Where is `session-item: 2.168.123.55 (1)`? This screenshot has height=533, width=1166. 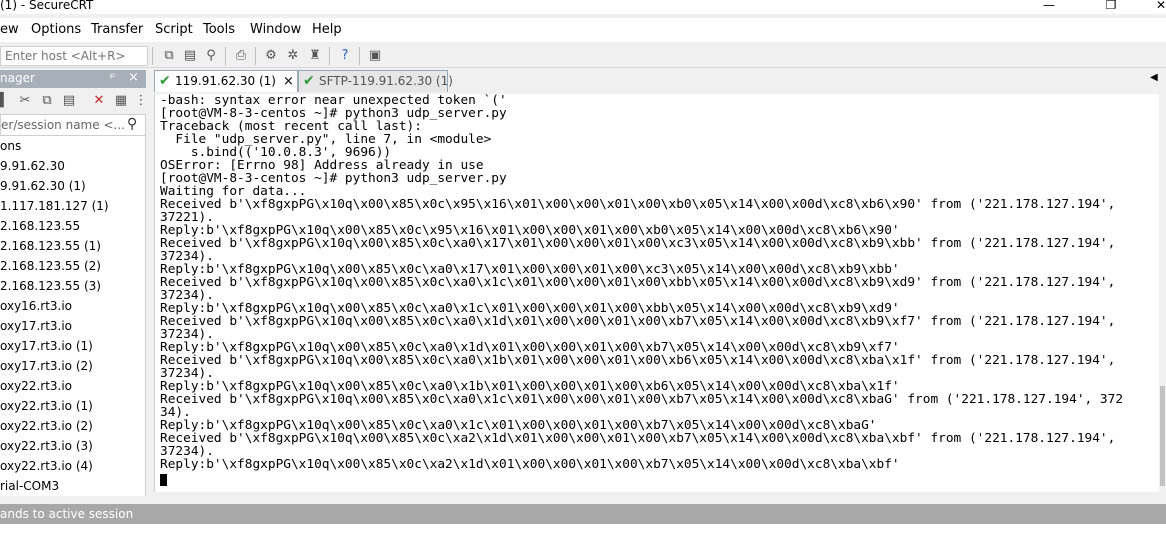
session-item: 2.168.123.55 (1) is located at coordinates (50, 246).